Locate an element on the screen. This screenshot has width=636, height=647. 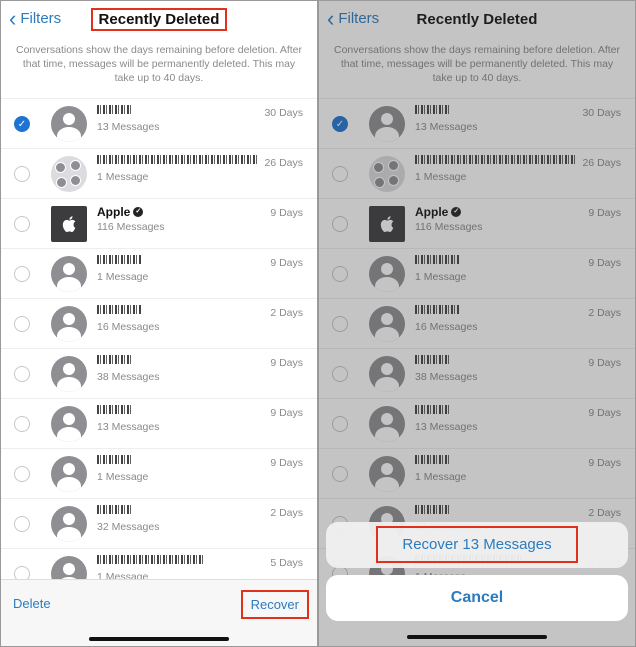
conversation-row: Apple ✓ 116 Messages 9 Days is located at coordinates (159, 223).